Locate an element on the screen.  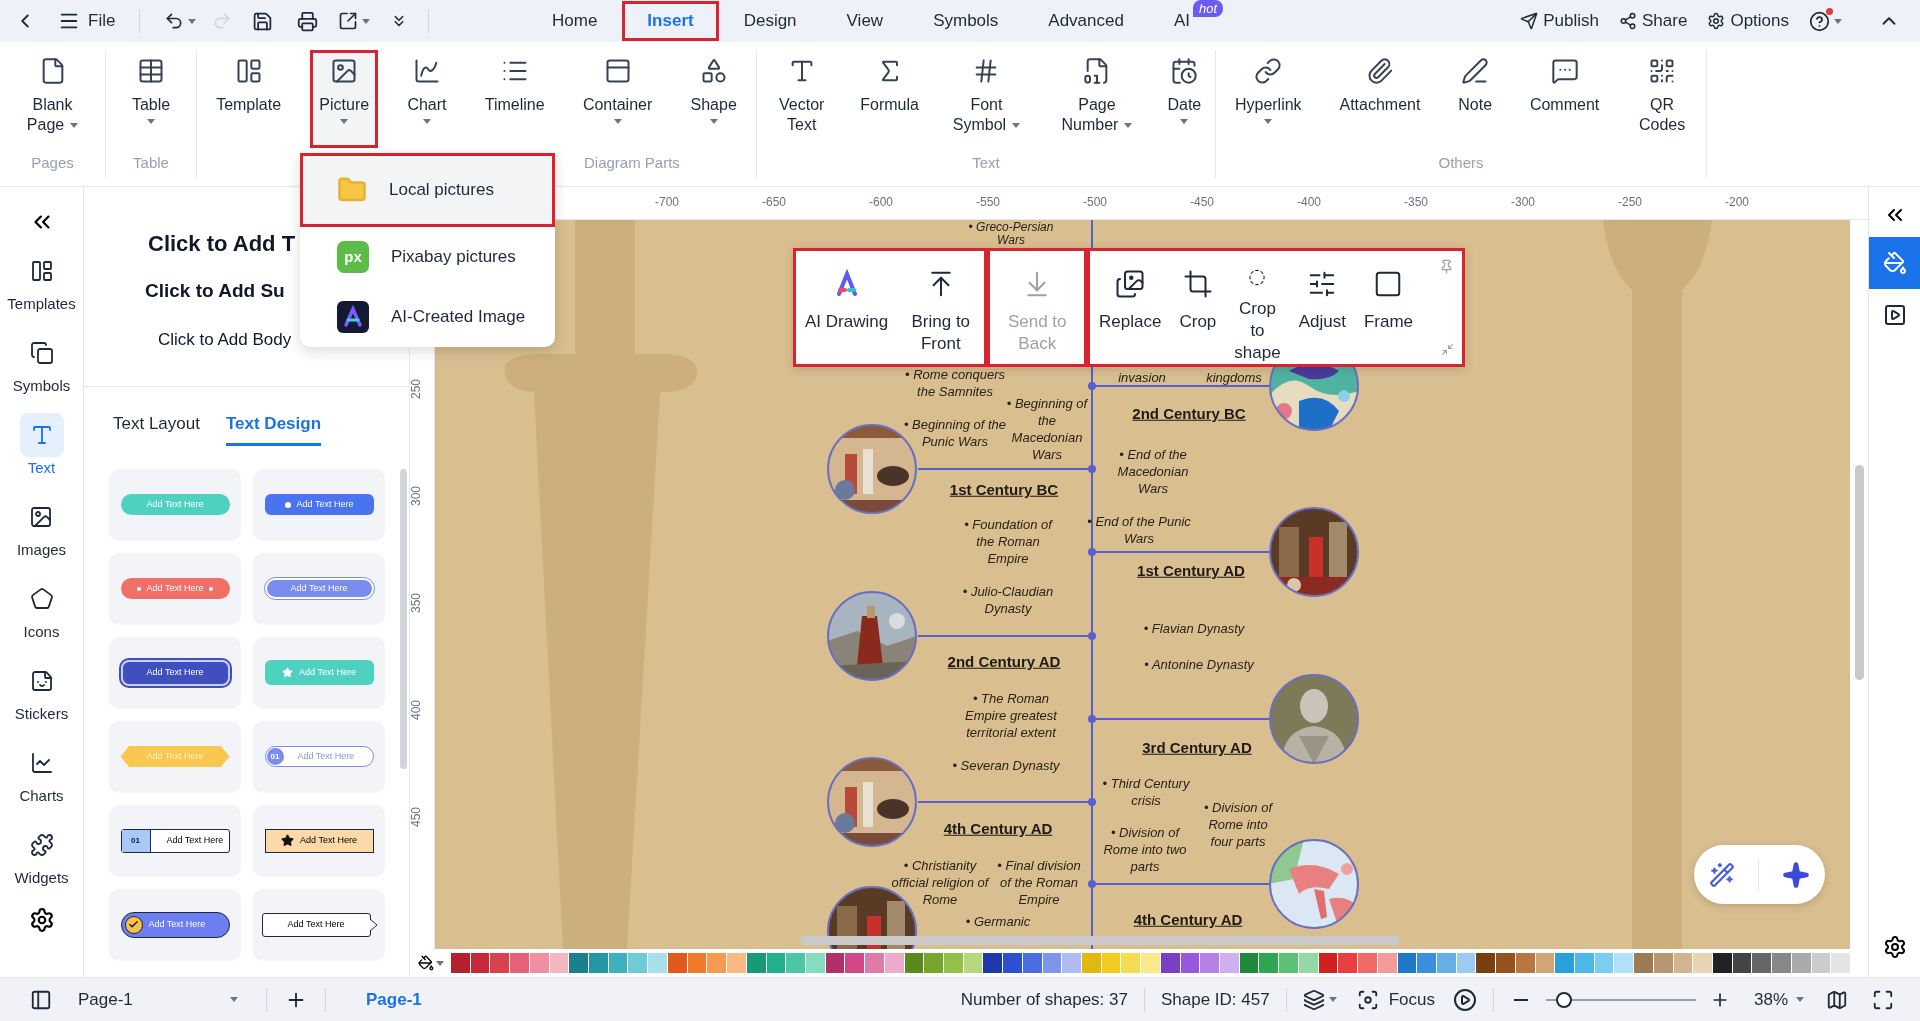
toolbar-button: AI Drawing is located at coordinates (847, 307).